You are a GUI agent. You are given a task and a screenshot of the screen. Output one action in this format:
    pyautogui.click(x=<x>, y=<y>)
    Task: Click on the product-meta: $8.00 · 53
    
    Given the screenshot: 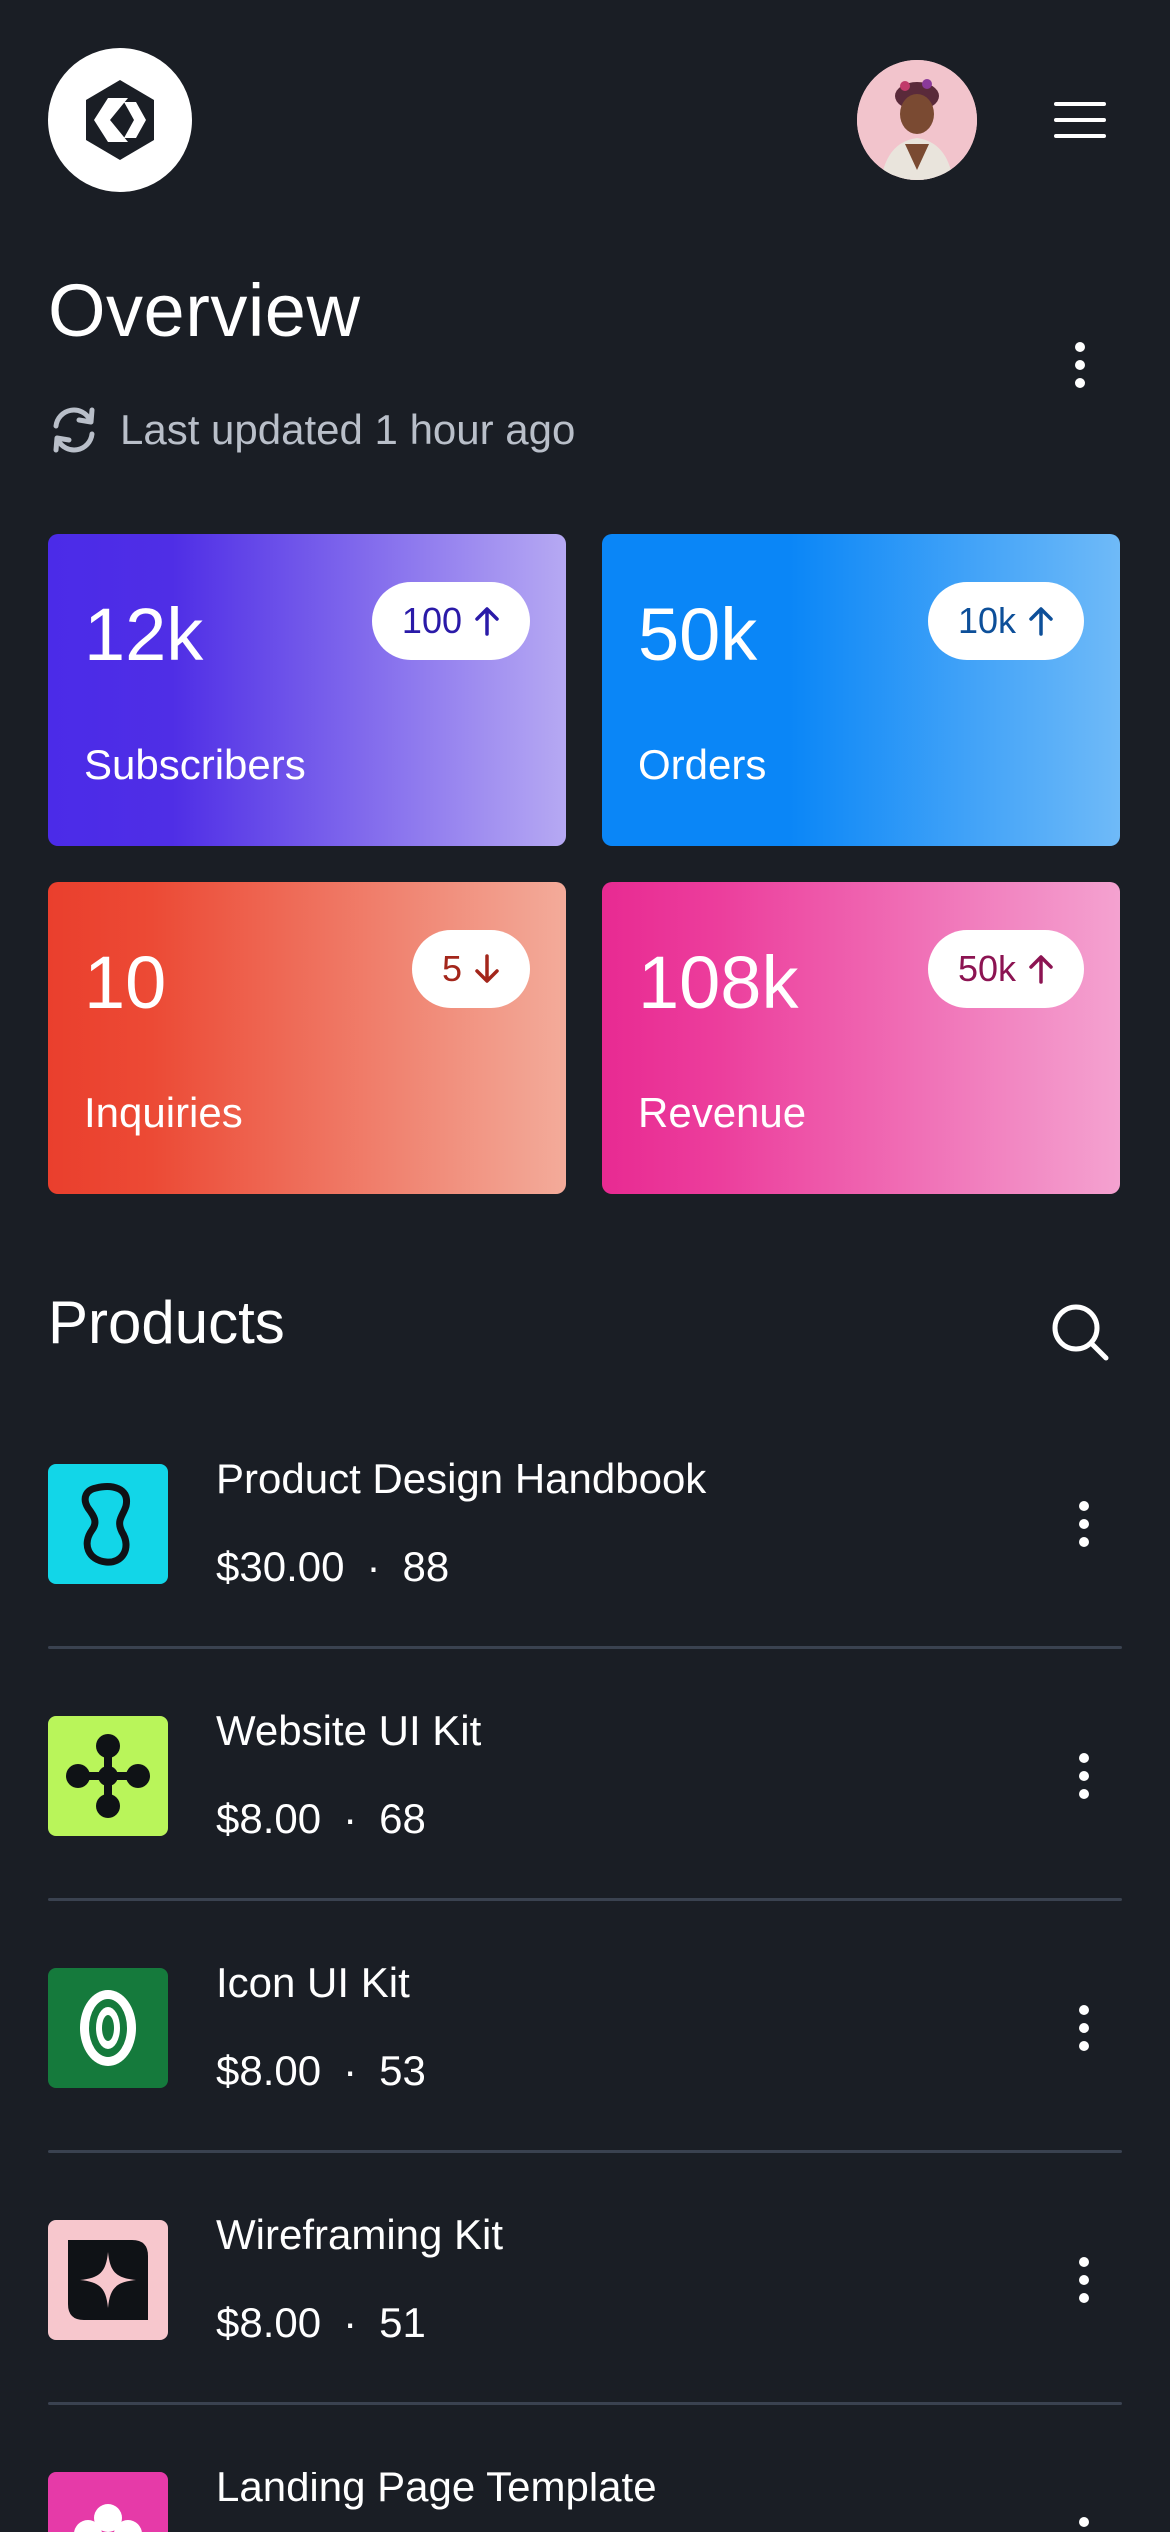 What is the action you would take?
    pyautogui.click(x=321, y=2071)
    